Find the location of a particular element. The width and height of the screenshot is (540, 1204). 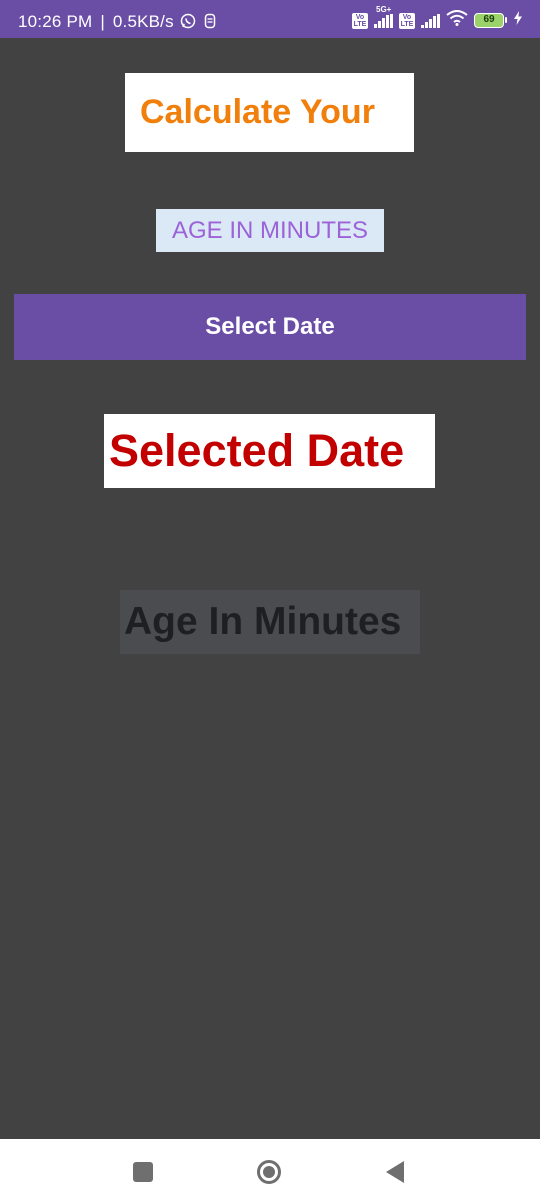

page-subtitle: AGE IN MINUTES is located at coordinates (270, 230).